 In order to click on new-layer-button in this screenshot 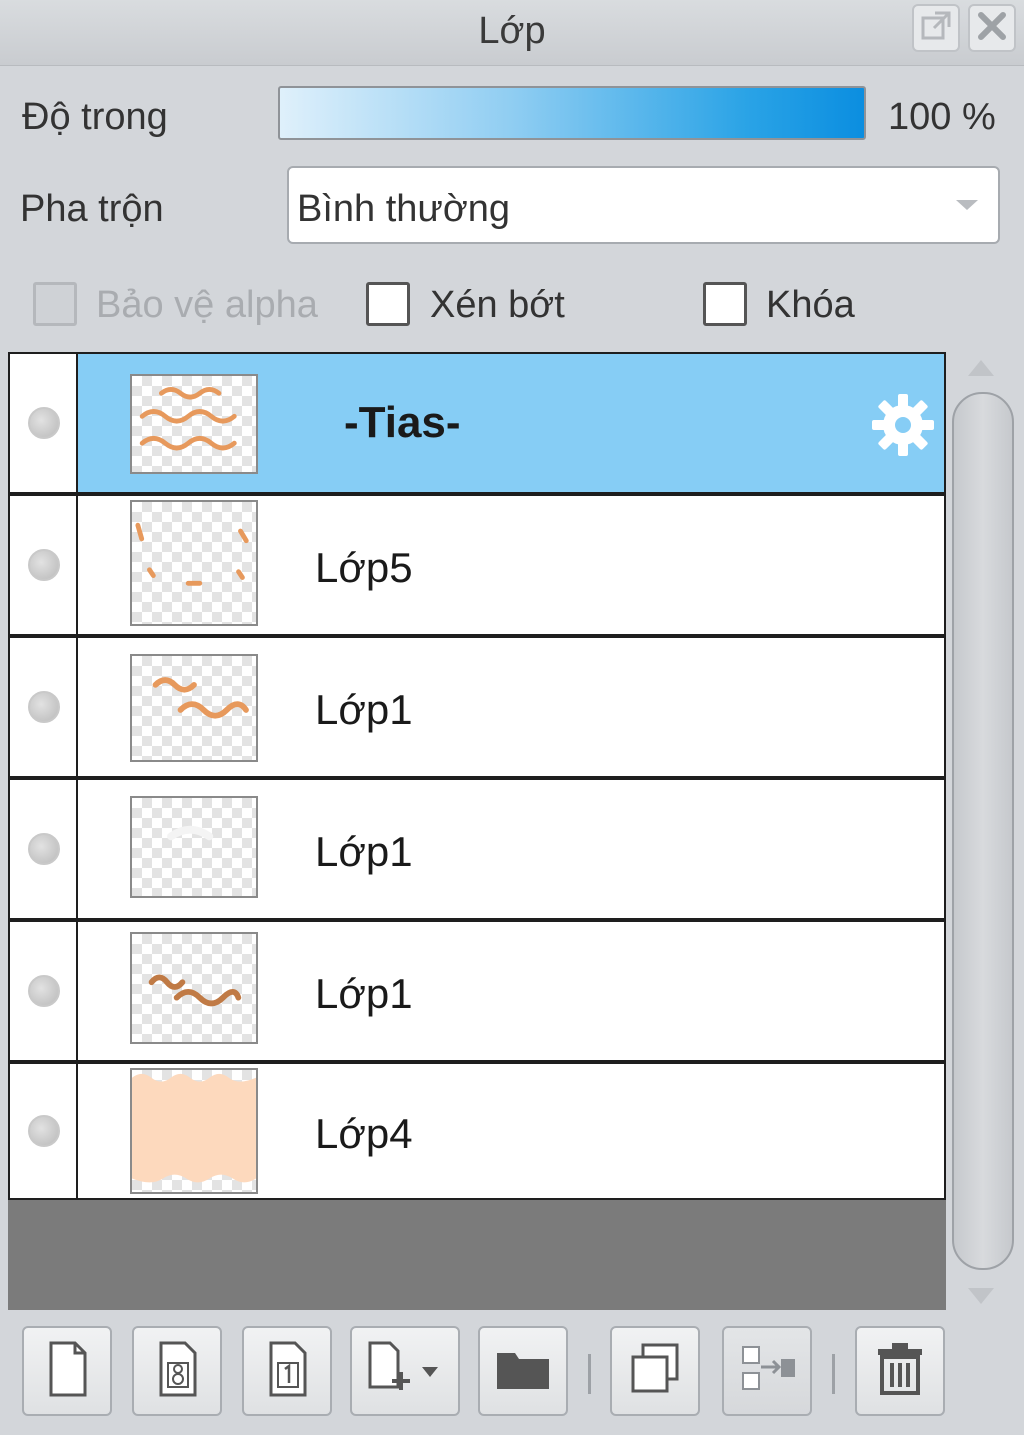, I will do `click(67, 1371)`.